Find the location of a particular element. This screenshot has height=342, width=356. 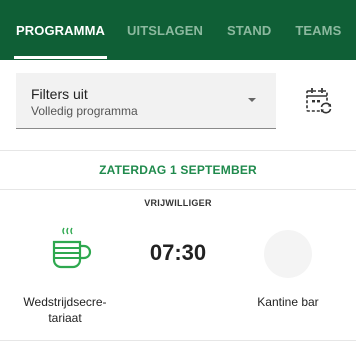

duty-name: Wedstrijdsecre- tariaat is located at coordinates (65, 310).